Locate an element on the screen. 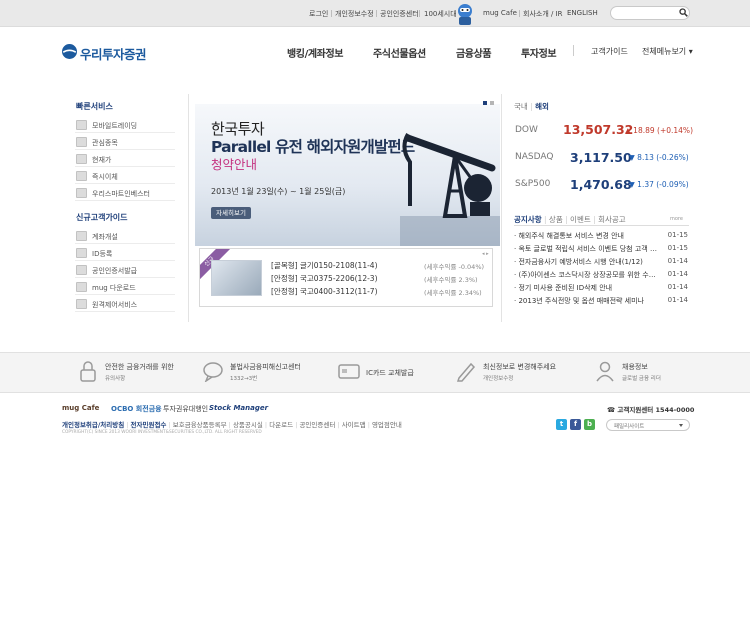  nav-investment-info: 투자정보 is located at coordinates (539, 52).